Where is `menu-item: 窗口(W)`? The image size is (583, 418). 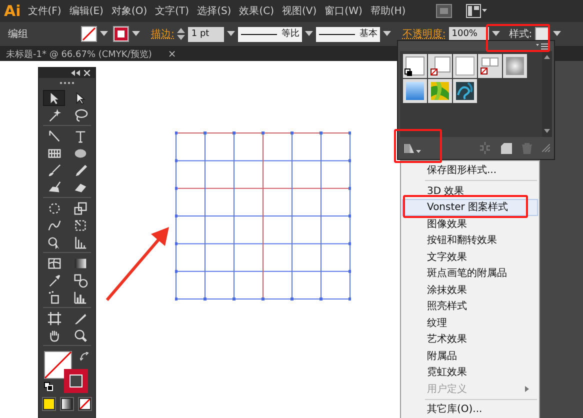 menu-item: 窗口(W) is located at coordinates (343, 11).